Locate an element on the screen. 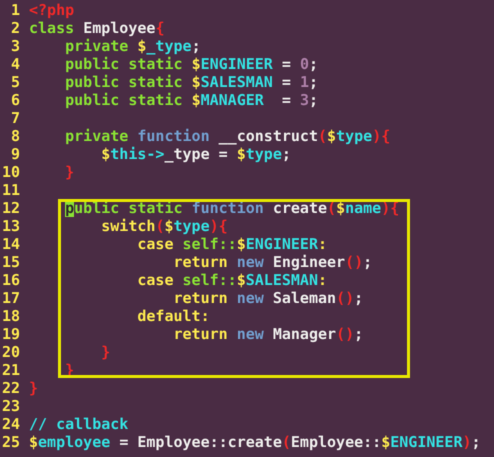  line-number: 1 is located at coordinates (15, 10).